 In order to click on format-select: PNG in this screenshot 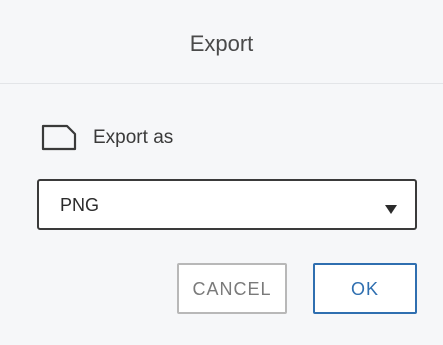, I will do `click(227, 204)`.